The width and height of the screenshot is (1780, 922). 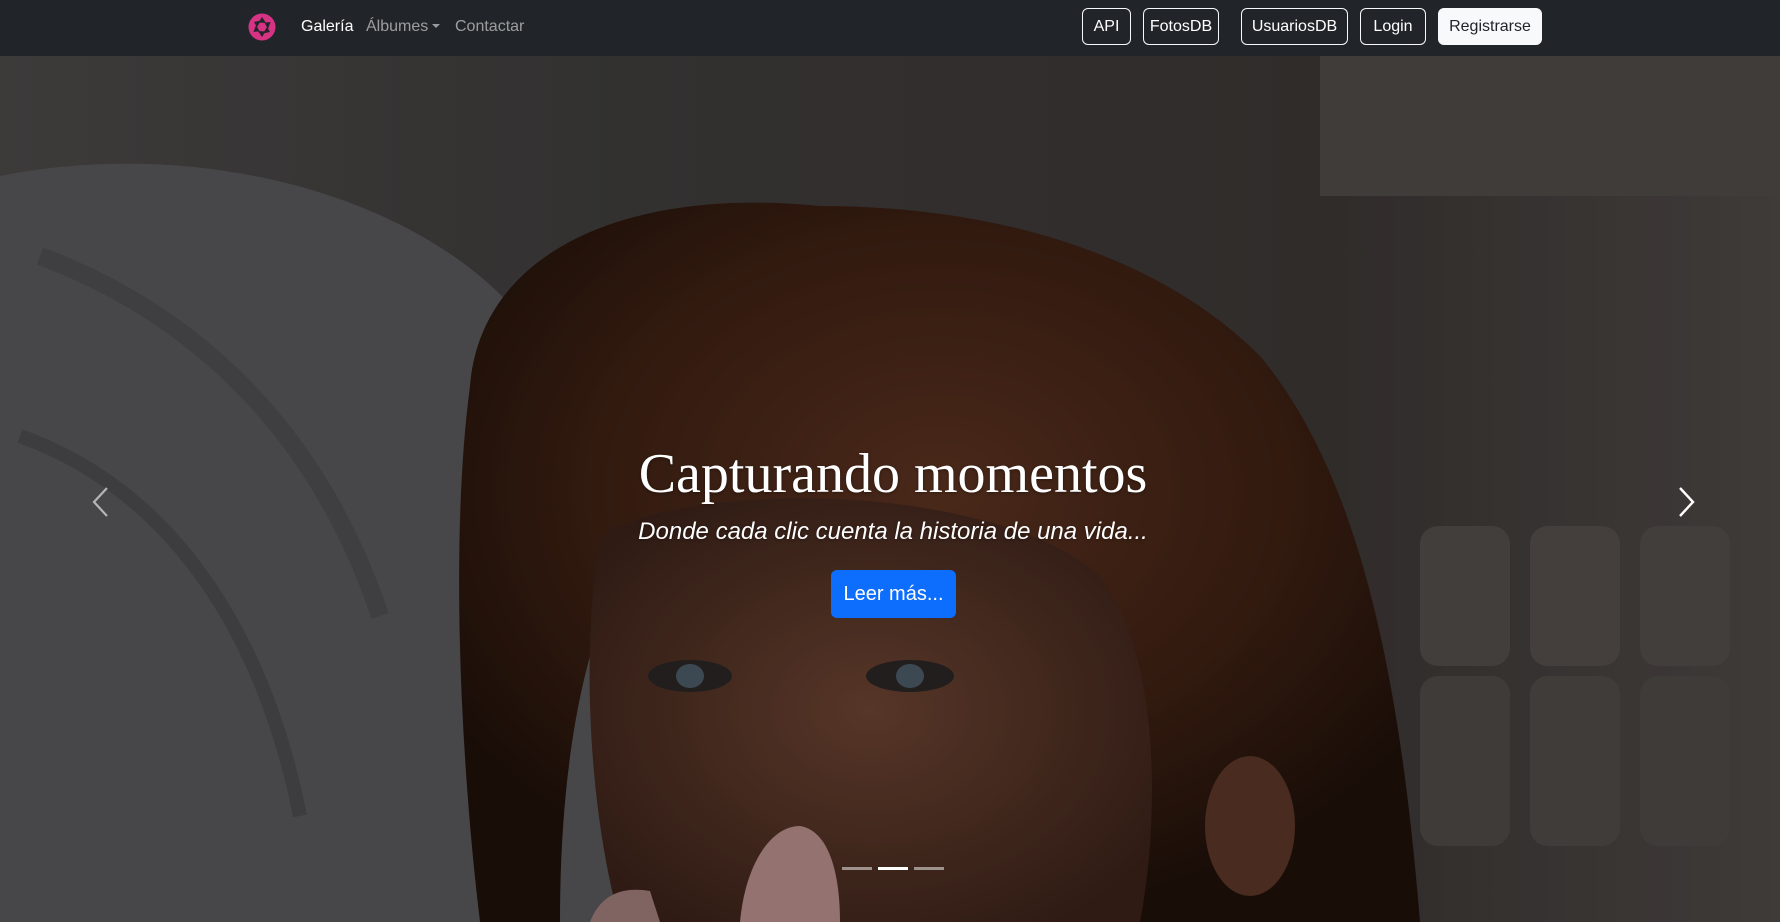 I want to click on nav-link-contactar: Contactar, so click(x=489, y=27).